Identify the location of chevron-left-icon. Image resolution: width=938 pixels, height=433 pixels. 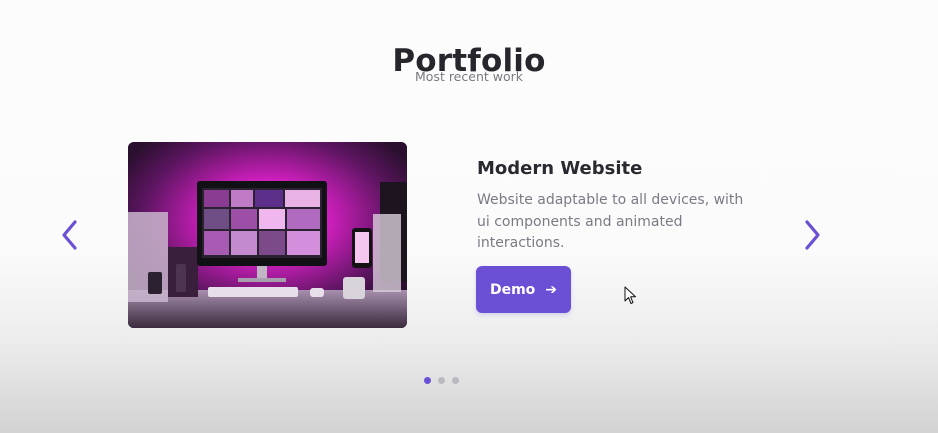
(69, 235).